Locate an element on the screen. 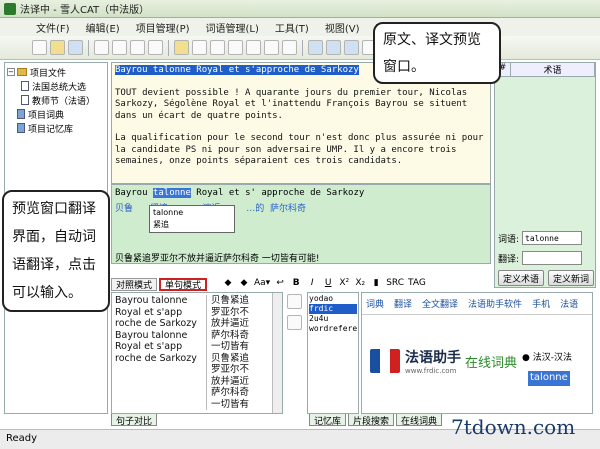  print-icon is located at coordinates (289, 47).